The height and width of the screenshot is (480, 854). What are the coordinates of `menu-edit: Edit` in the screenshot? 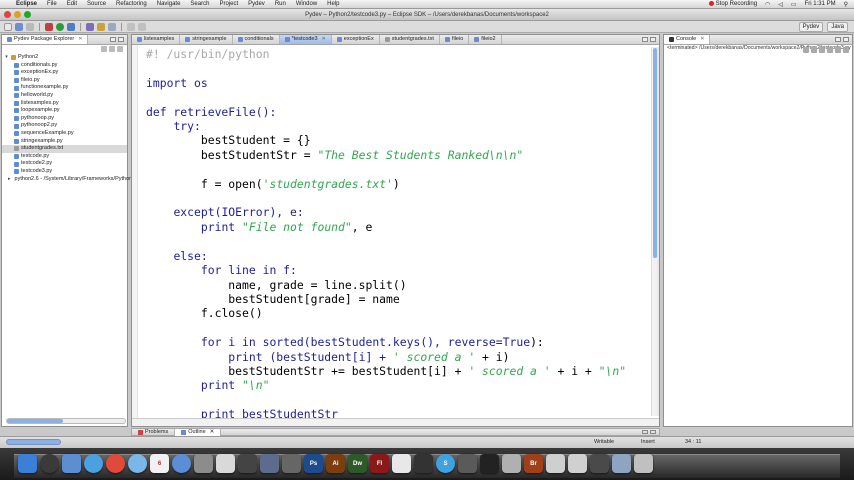 It's located at (72, 4).